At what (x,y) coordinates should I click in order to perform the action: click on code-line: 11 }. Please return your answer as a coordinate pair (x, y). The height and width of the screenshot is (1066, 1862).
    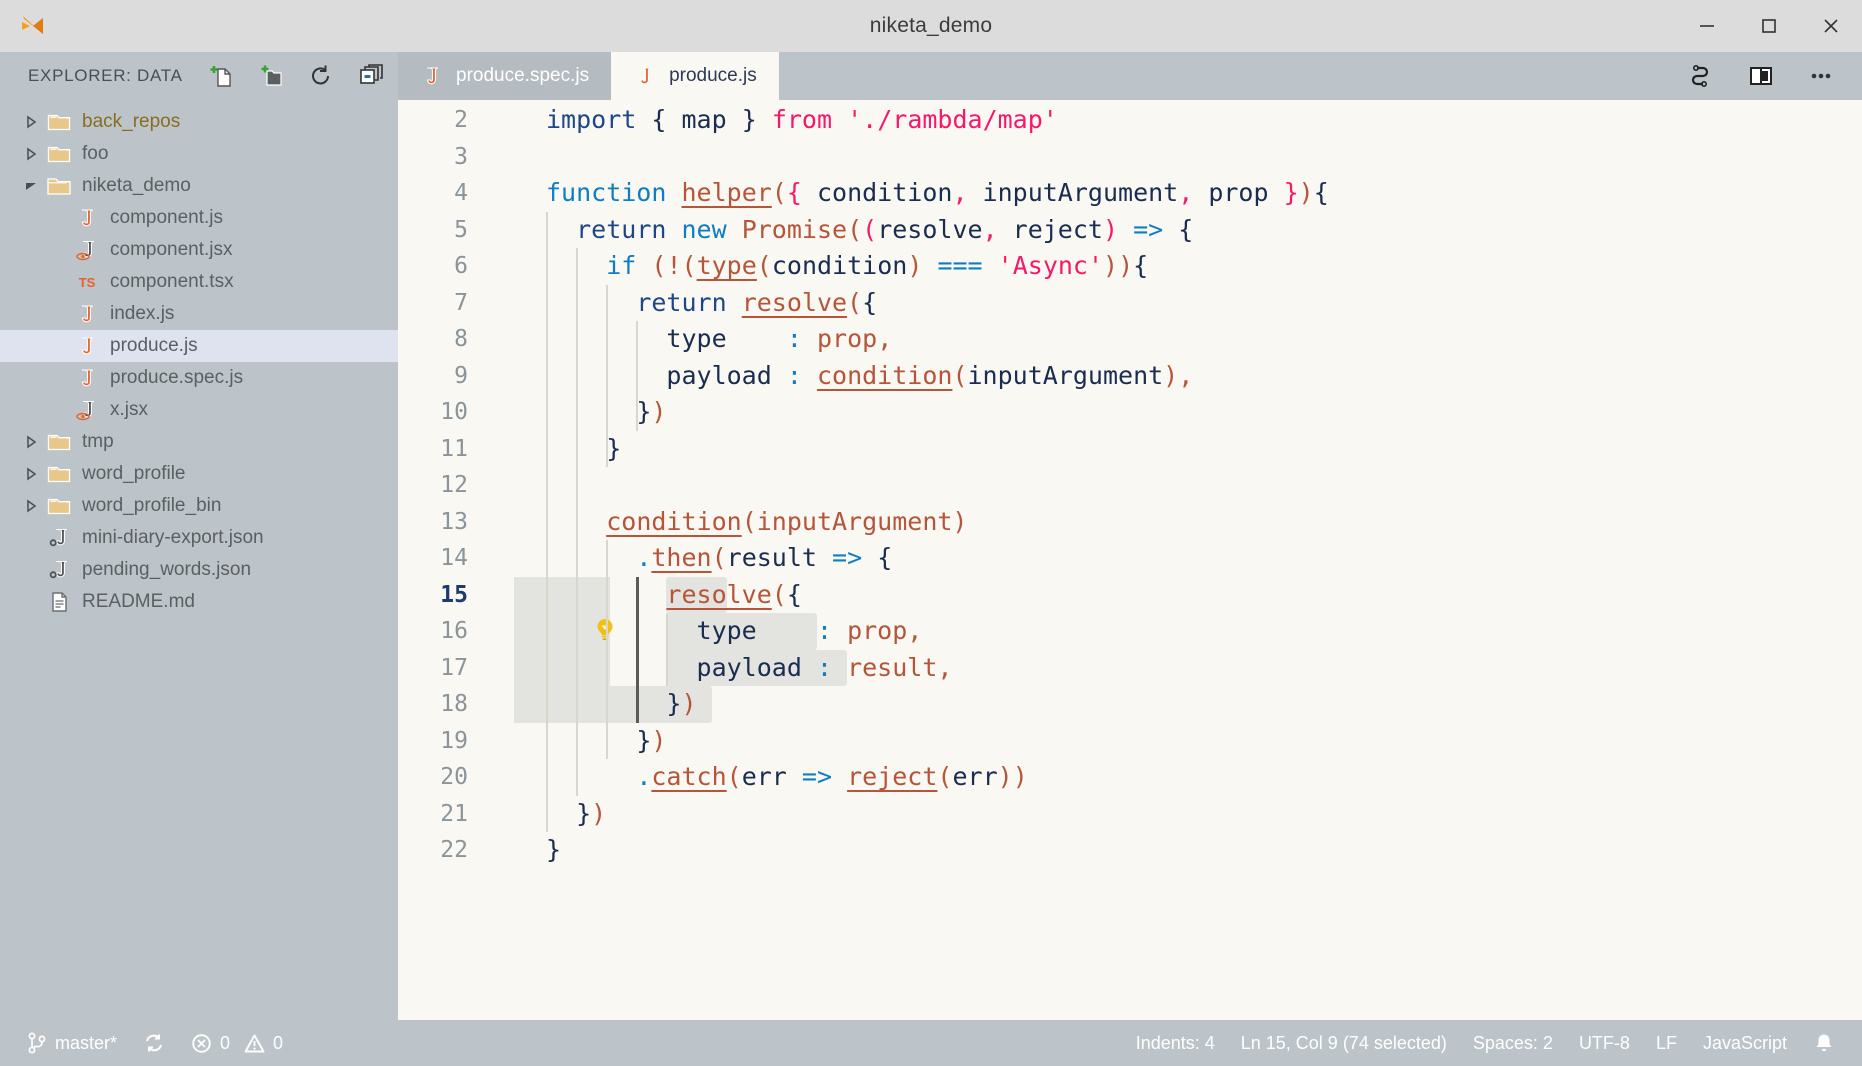
    Looking at the image, I should click on (1130, 449).